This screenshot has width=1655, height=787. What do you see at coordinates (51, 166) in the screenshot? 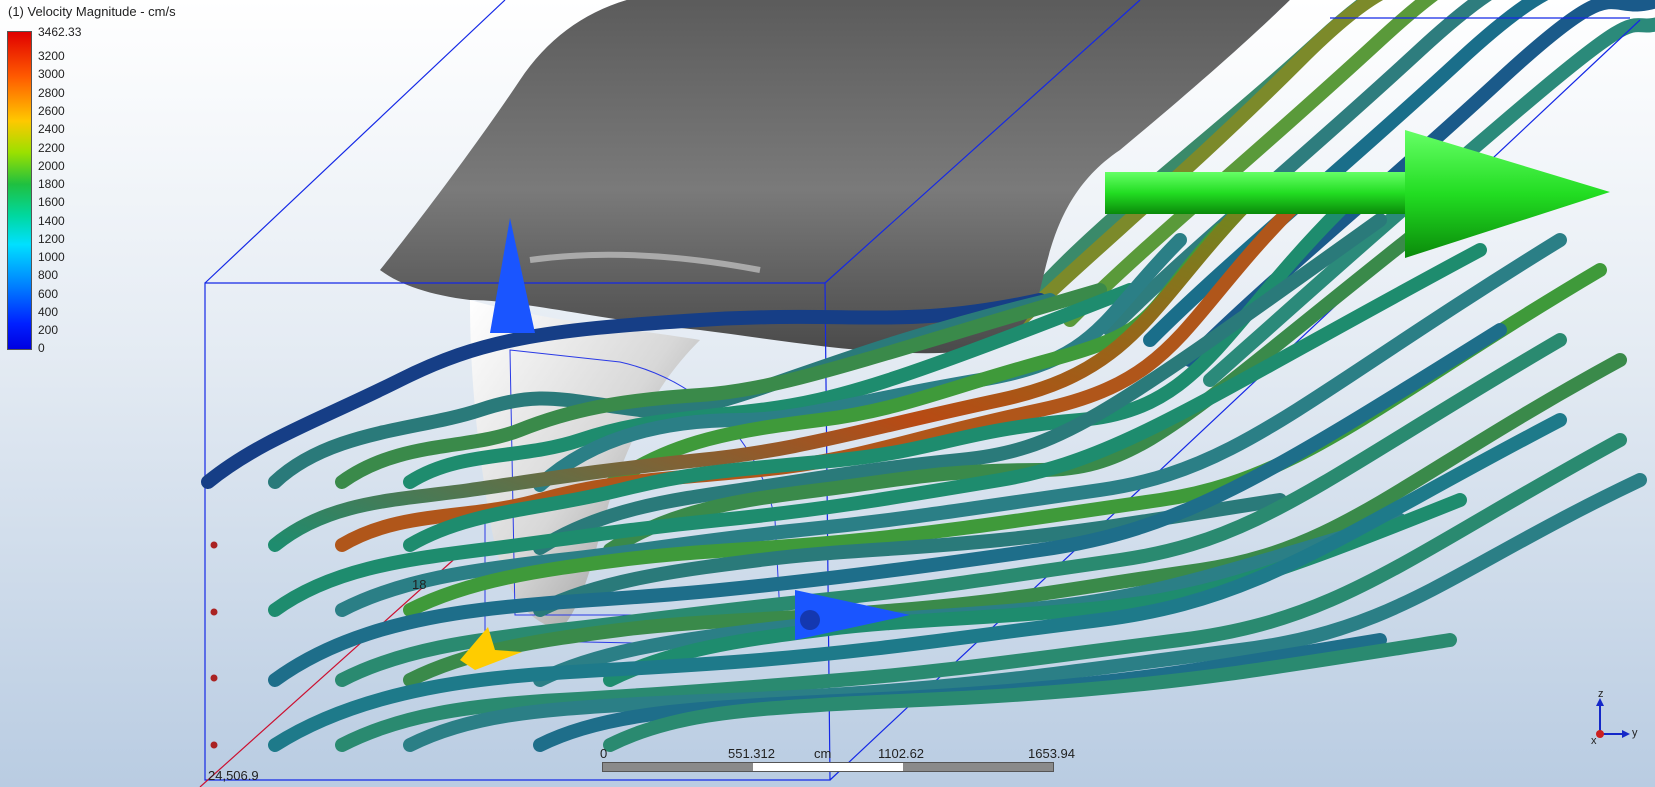
I see `legend-tick: 2000` at bounding box center [51, 166].